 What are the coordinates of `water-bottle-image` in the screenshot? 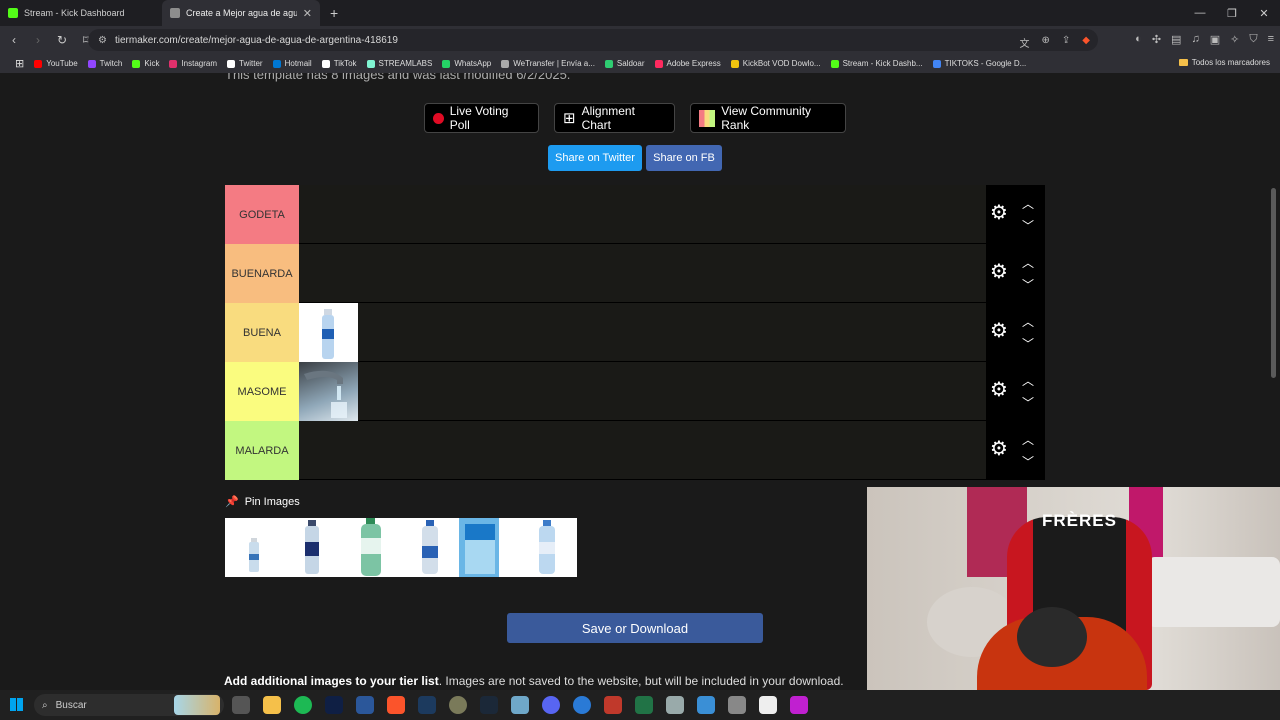 It's located at (328, 332).